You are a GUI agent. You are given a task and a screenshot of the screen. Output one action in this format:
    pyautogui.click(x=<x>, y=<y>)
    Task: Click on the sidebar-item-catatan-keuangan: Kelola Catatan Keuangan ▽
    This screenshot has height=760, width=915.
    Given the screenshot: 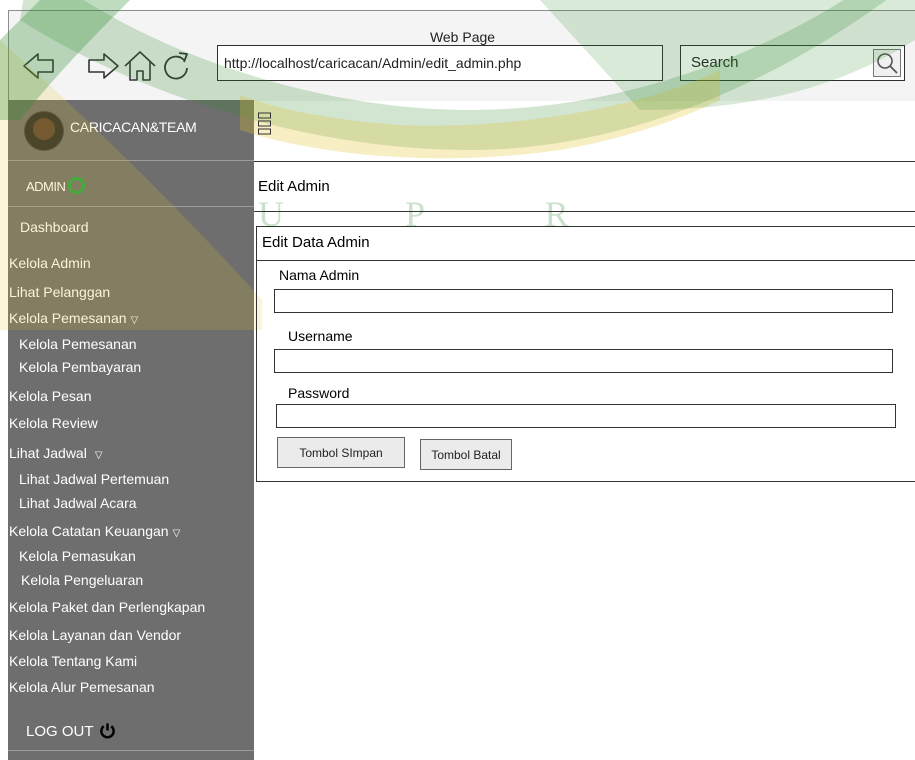 What is the action you would take?
    pyautogui.click(x=94, y=531)
    